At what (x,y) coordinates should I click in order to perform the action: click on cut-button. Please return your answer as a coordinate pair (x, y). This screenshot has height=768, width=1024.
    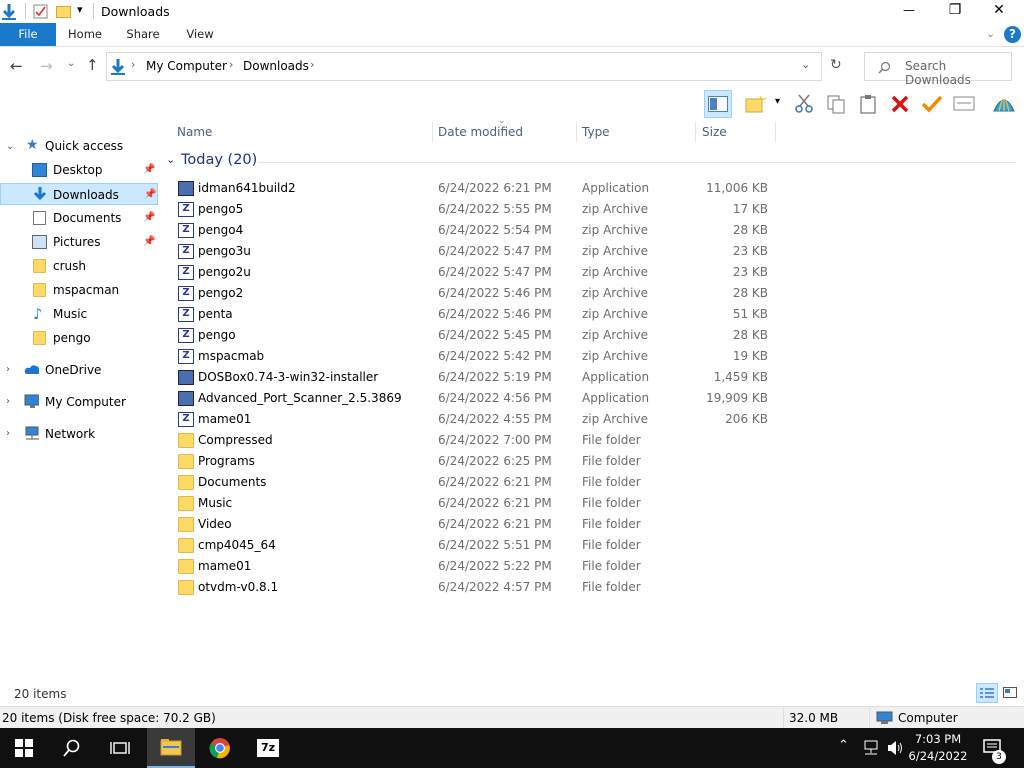
    Looking at the image, I should click on (804, 104).